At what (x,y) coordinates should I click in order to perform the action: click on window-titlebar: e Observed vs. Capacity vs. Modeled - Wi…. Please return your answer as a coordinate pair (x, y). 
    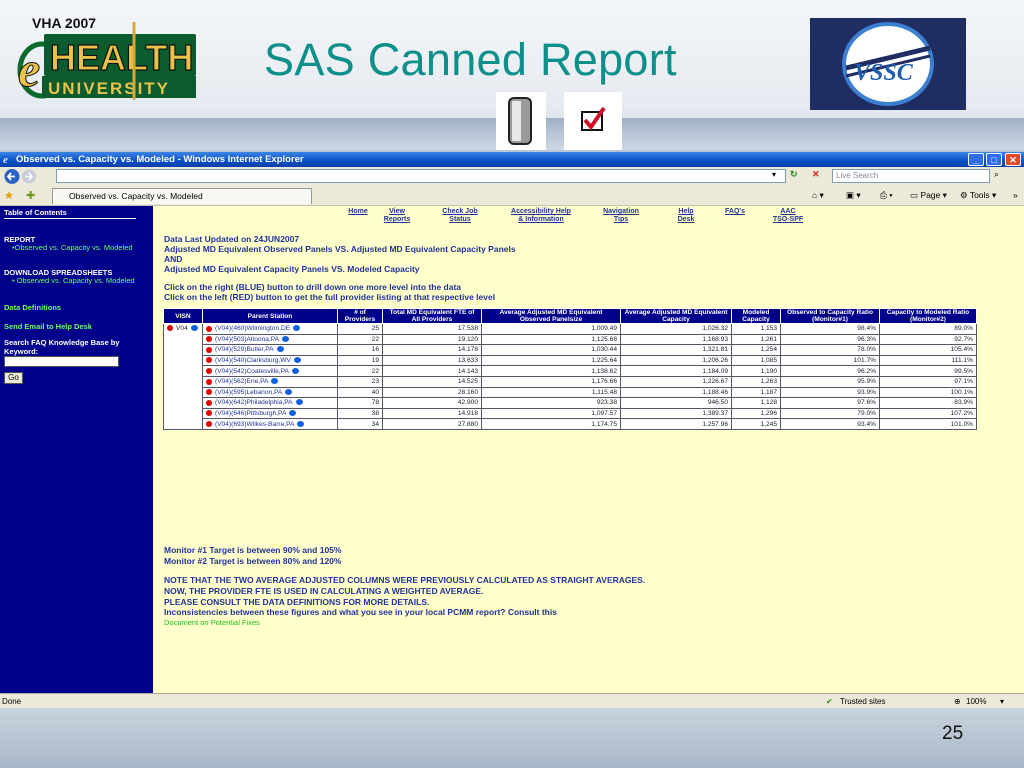
    Looking at the image, I should click on (512, 159).